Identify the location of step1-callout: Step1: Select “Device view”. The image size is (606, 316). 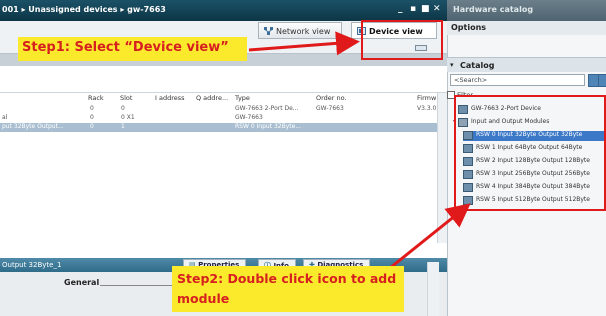
(132, 49).